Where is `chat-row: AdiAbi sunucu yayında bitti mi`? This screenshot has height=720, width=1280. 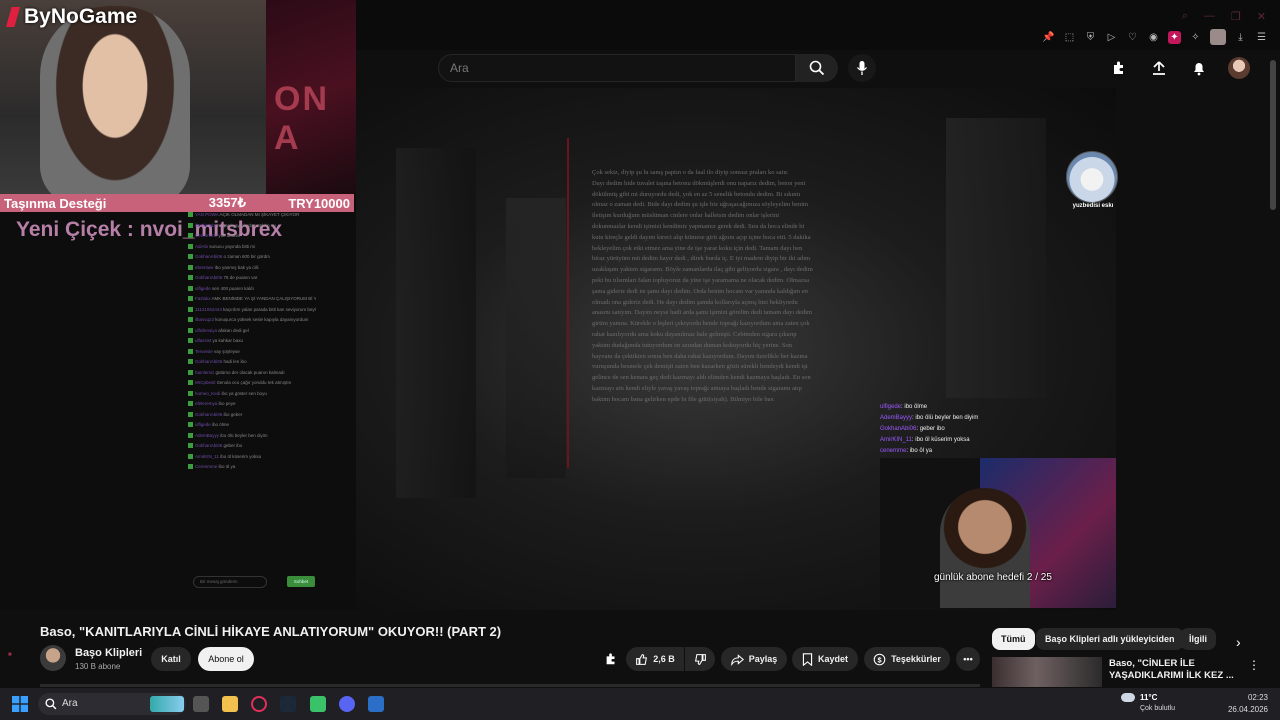
chat-row: AdiAbi sunucu yayında bitti mi is located at coordinates (252, 247).